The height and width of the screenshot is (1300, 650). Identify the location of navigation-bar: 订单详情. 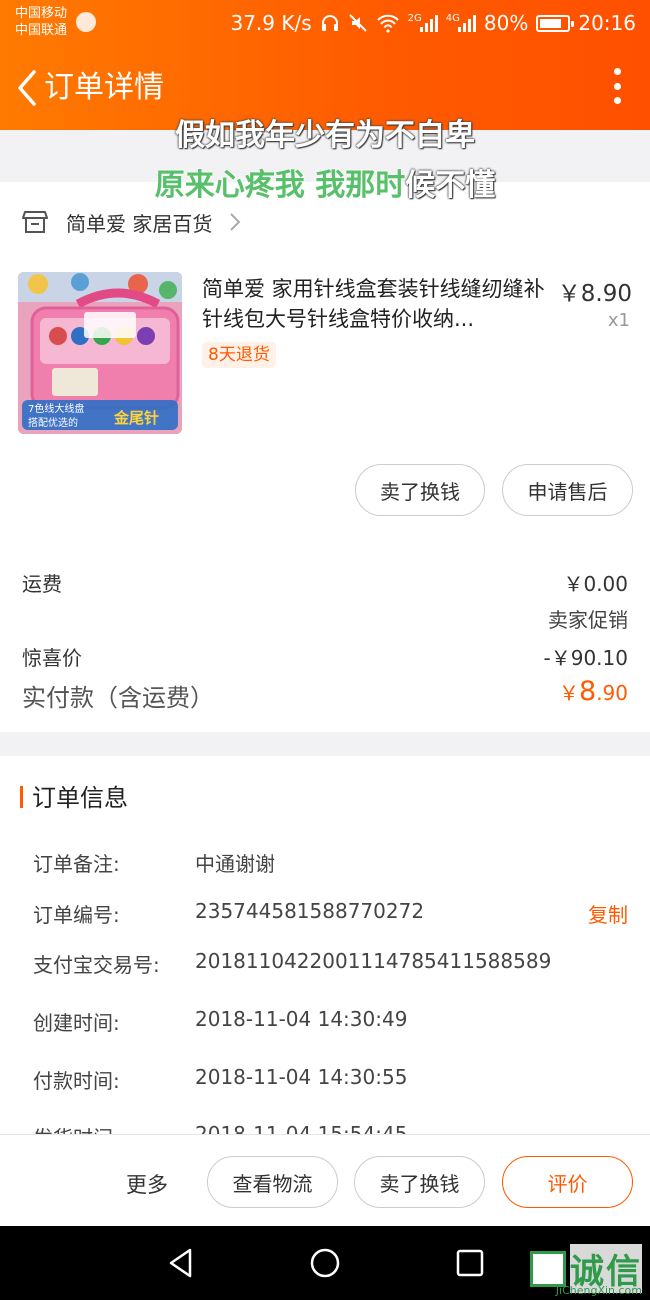
(325, 88).